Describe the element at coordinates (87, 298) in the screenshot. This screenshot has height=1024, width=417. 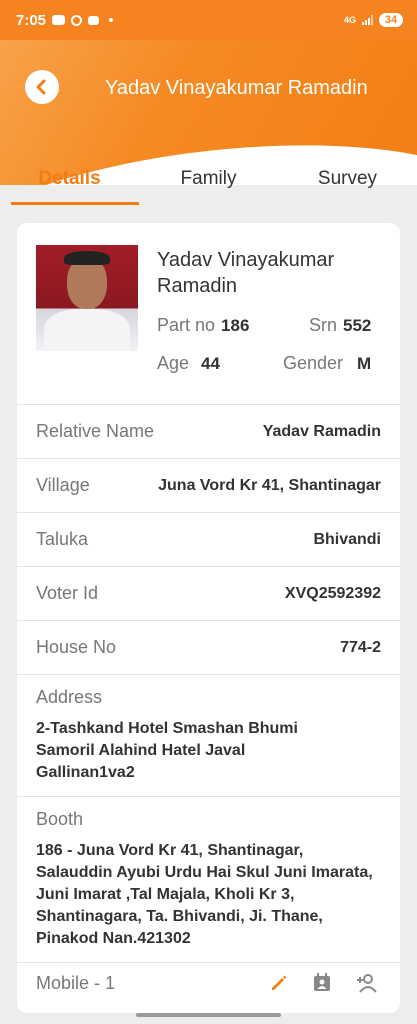
I see `voter-photo` at that location.